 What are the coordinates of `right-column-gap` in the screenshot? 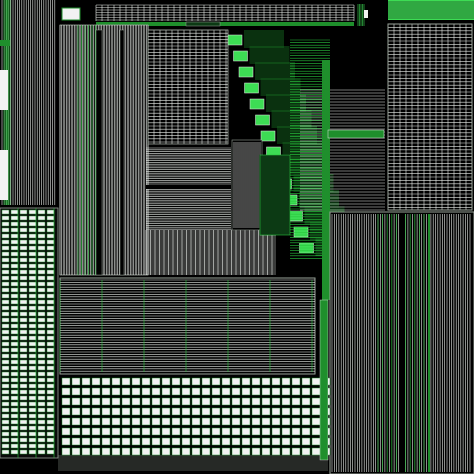 It's located at (402, 343).